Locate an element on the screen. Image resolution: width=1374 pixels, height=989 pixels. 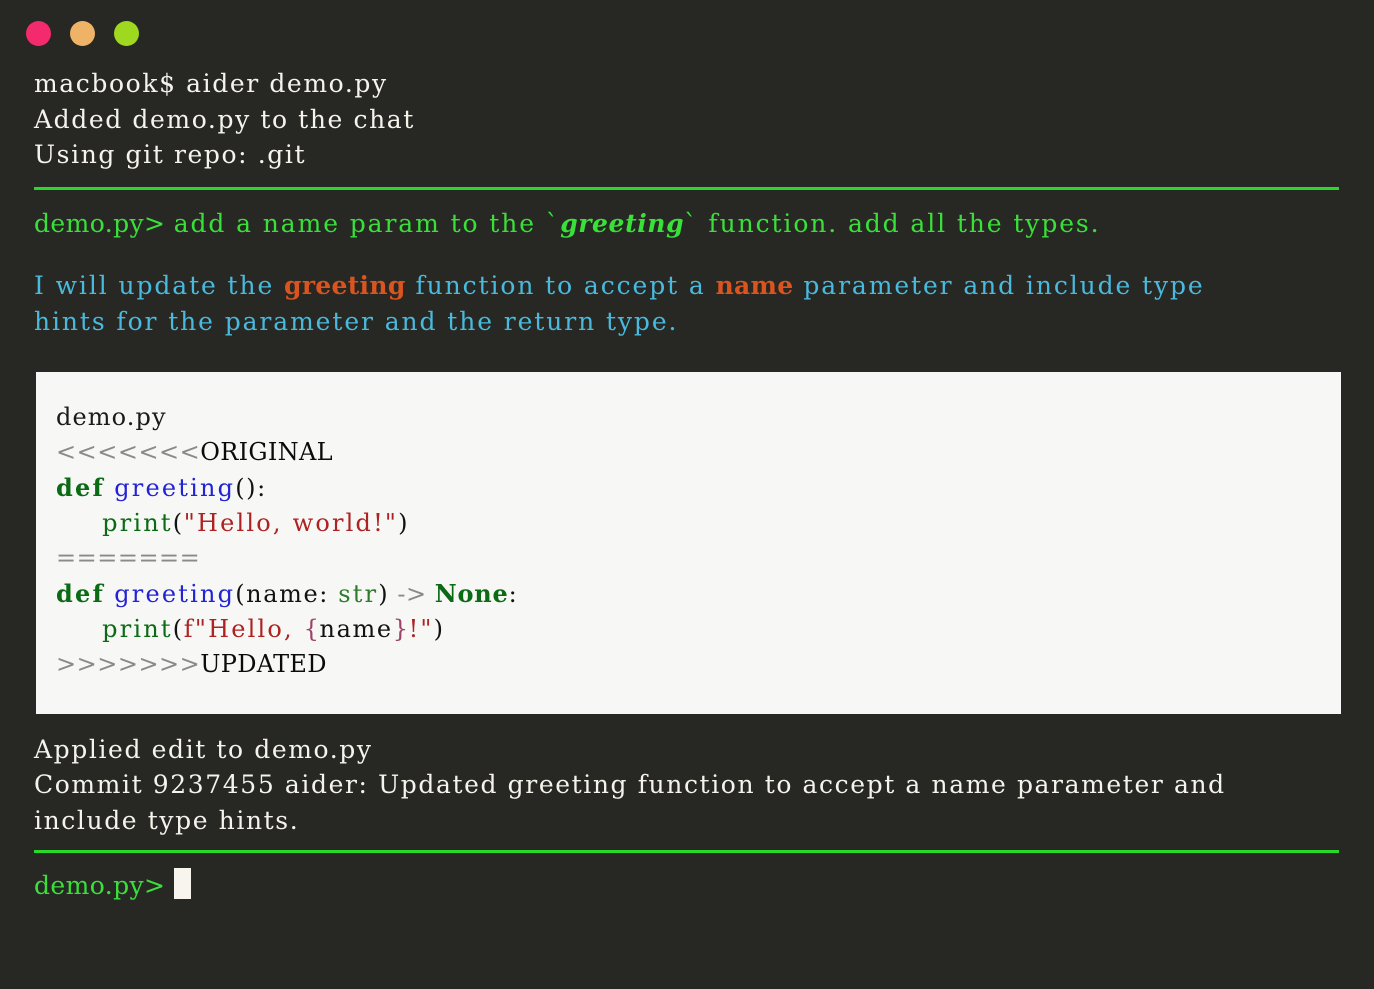
reply-highlight-name: name is located at coordinates (754, 285).